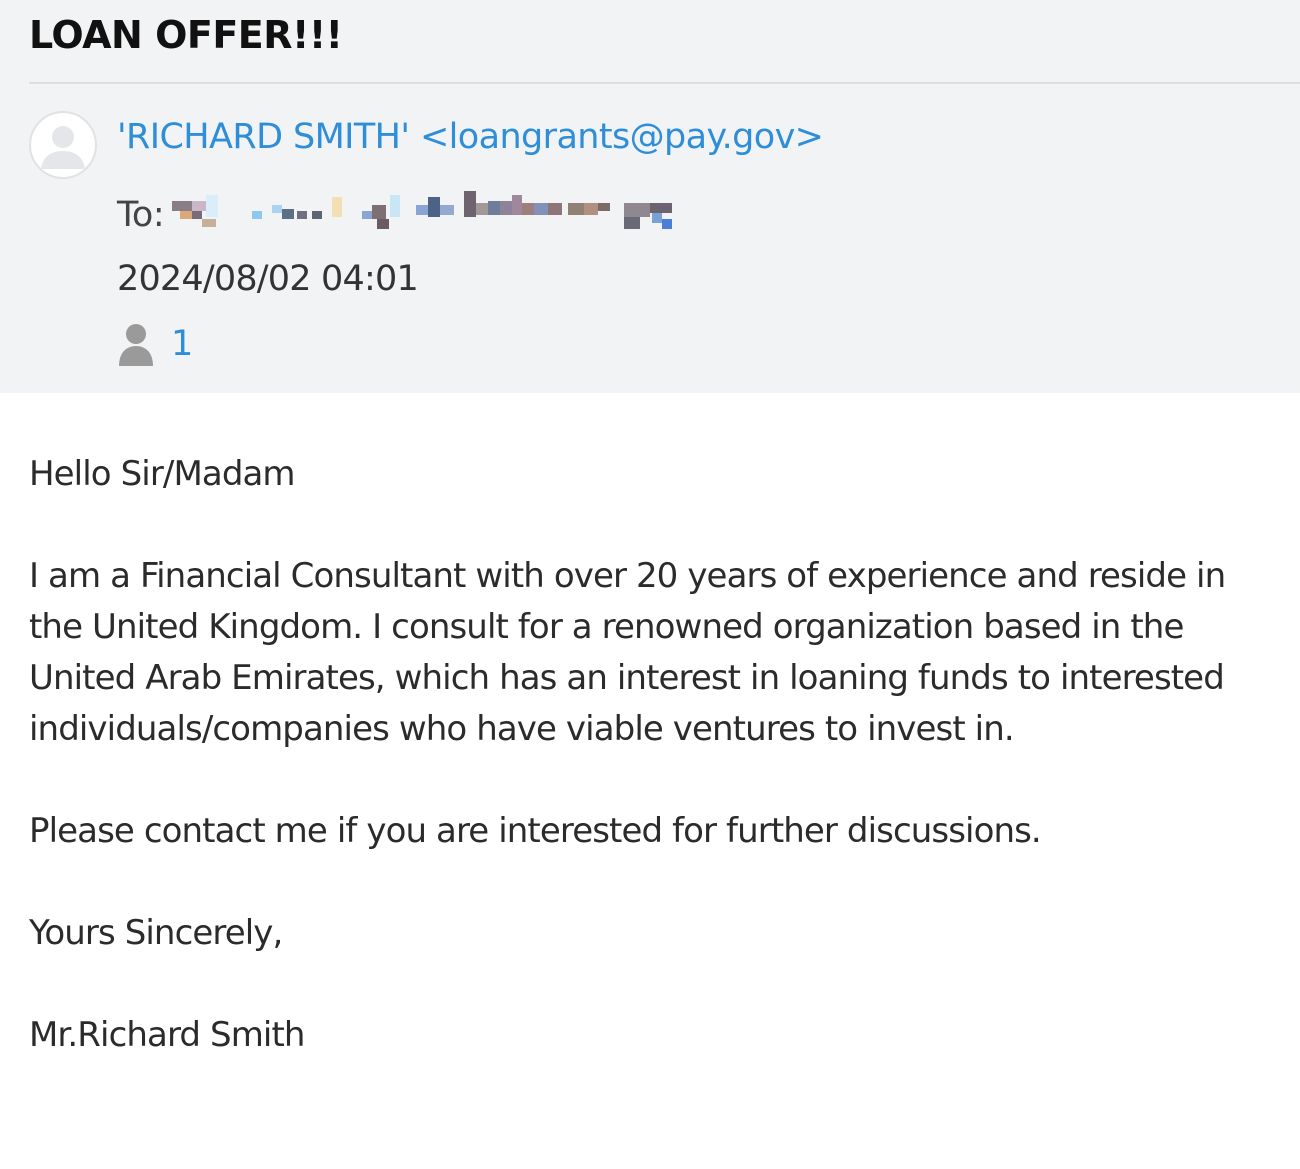 Image resolution: width=1300 pixels, height=1169 pixels. What do you see at coordinates (167, 1035) in the screenshot?
I see `body-signature: Mr.Richard Smith` at bounding box center [167, 1035].